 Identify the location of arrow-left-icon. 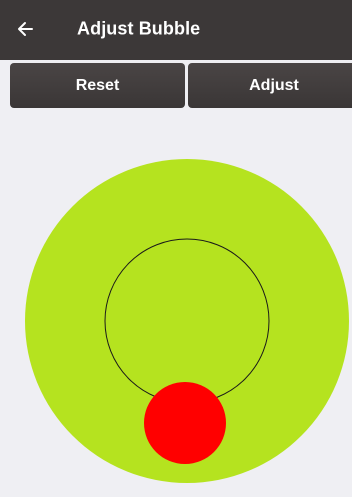
(25, 29).